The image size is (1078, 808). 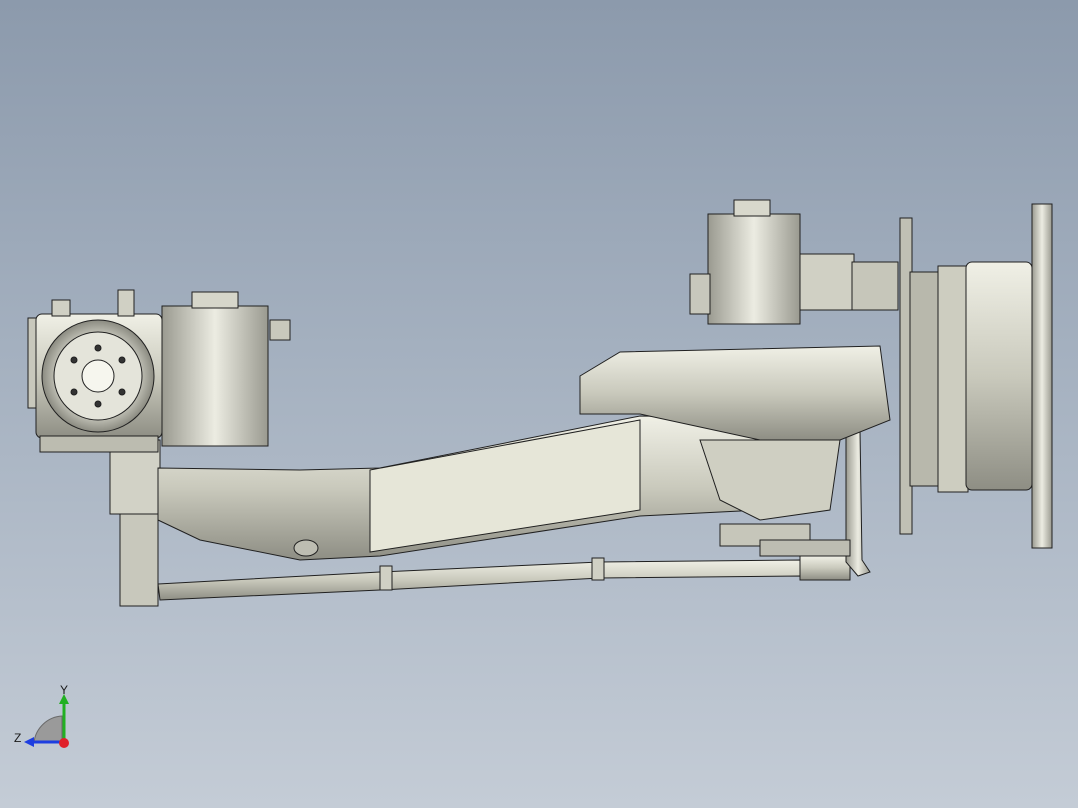 What do you see at coordinates (95, 371) in the screenshot?
I see `wrist-motor-left` at bounding box center [95, 371].